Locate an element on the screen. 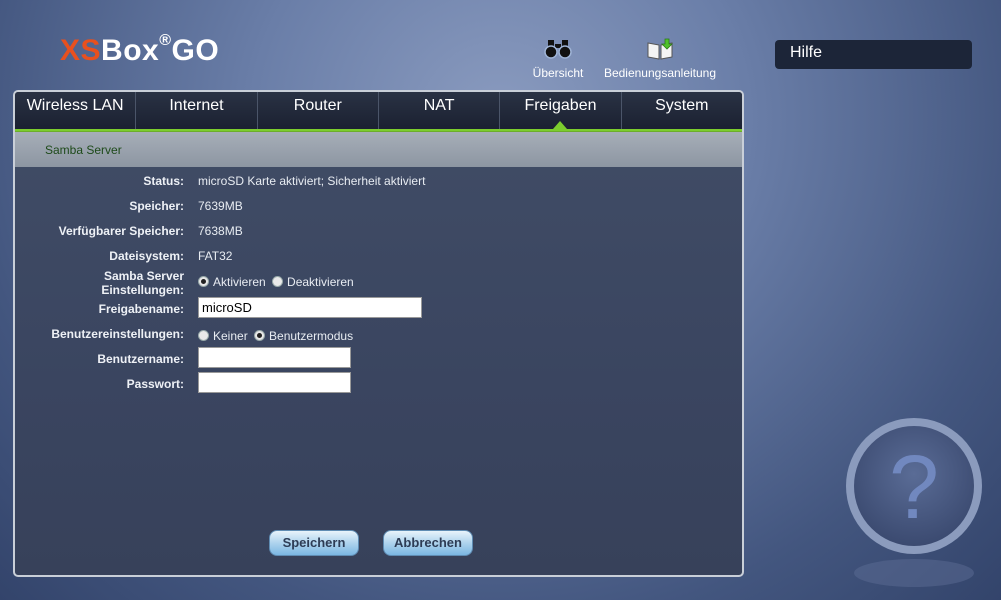 This screenshot has height=600, width=1001. user-none-radio is located at coordinates (203, 335).